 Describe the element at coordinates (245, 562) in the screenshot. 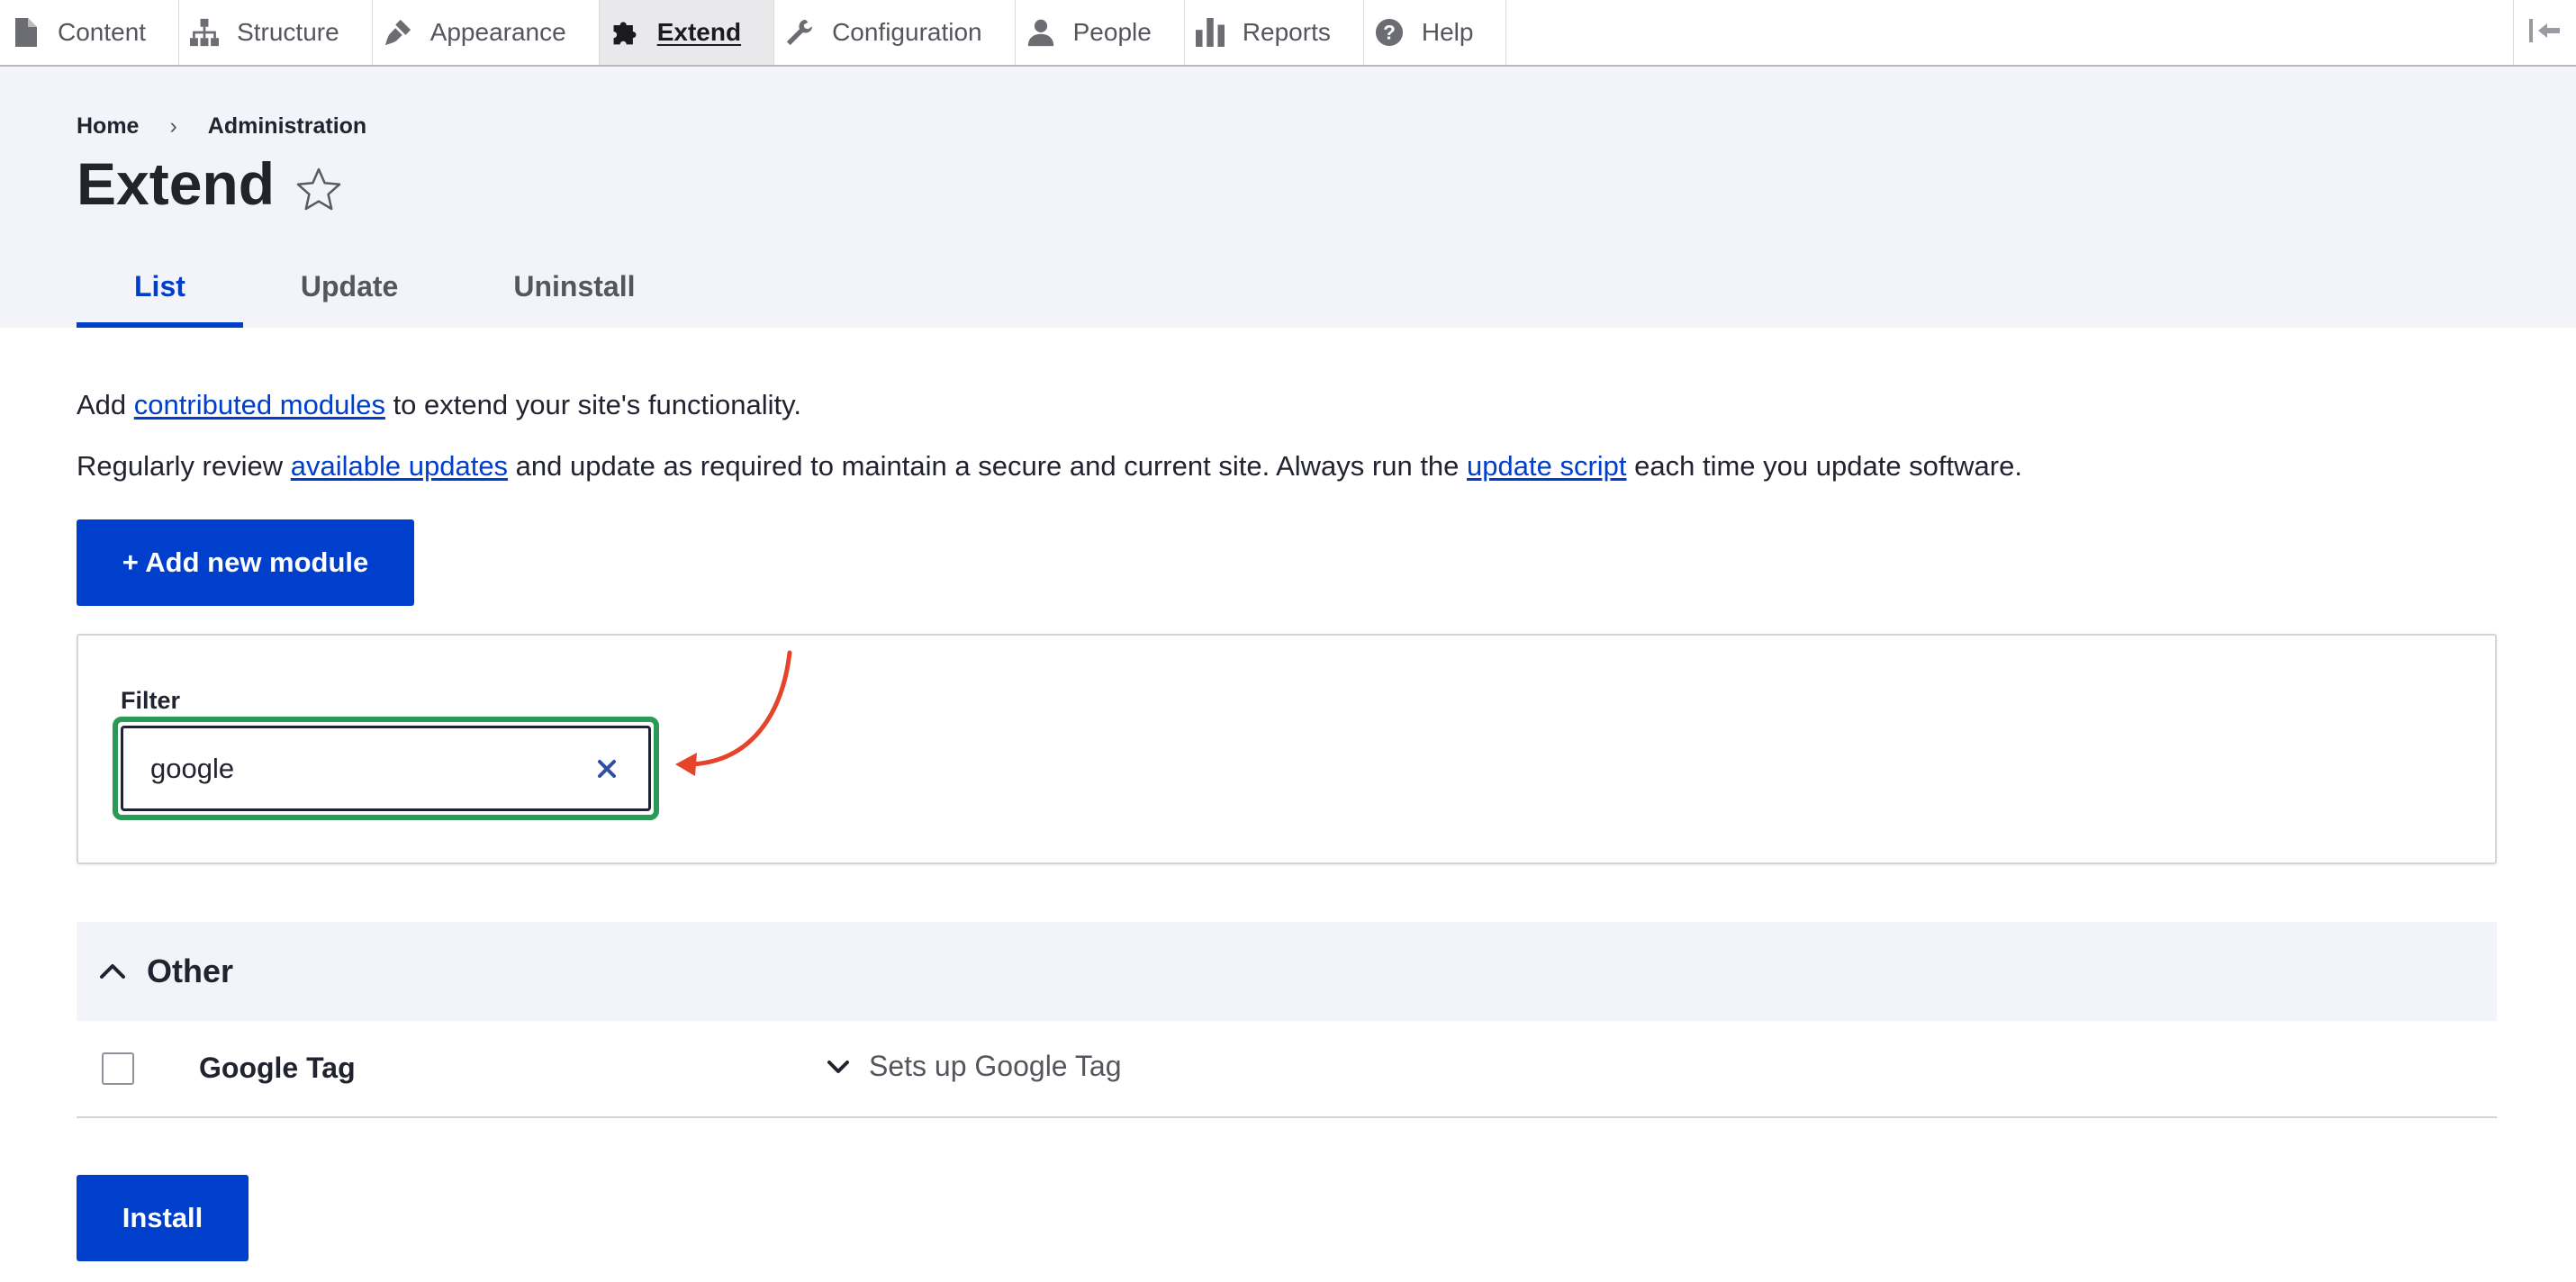

I see `add-new-module-button: + Add new module` at that location.